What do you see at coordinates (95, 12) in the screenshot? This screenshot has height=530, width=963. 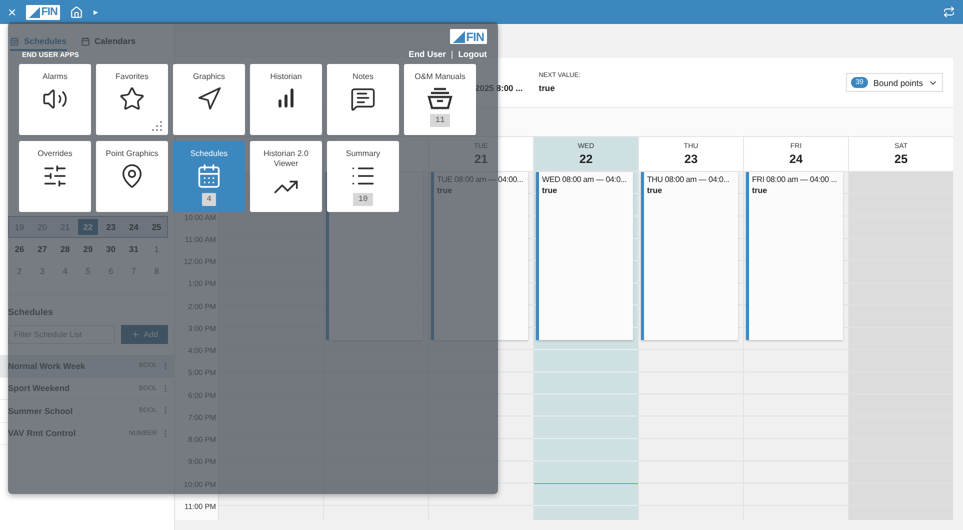 I see `breadcrumb-caret: ▸` at bounding box center [95, 12].